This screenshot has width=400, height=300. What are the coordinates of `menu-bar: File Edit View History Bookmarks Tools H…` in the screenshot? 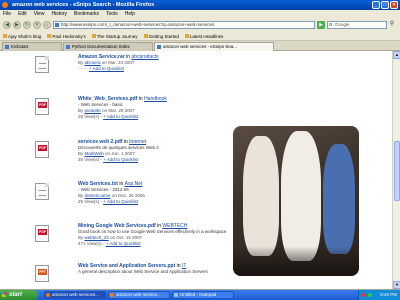 It's located at (200, 14).